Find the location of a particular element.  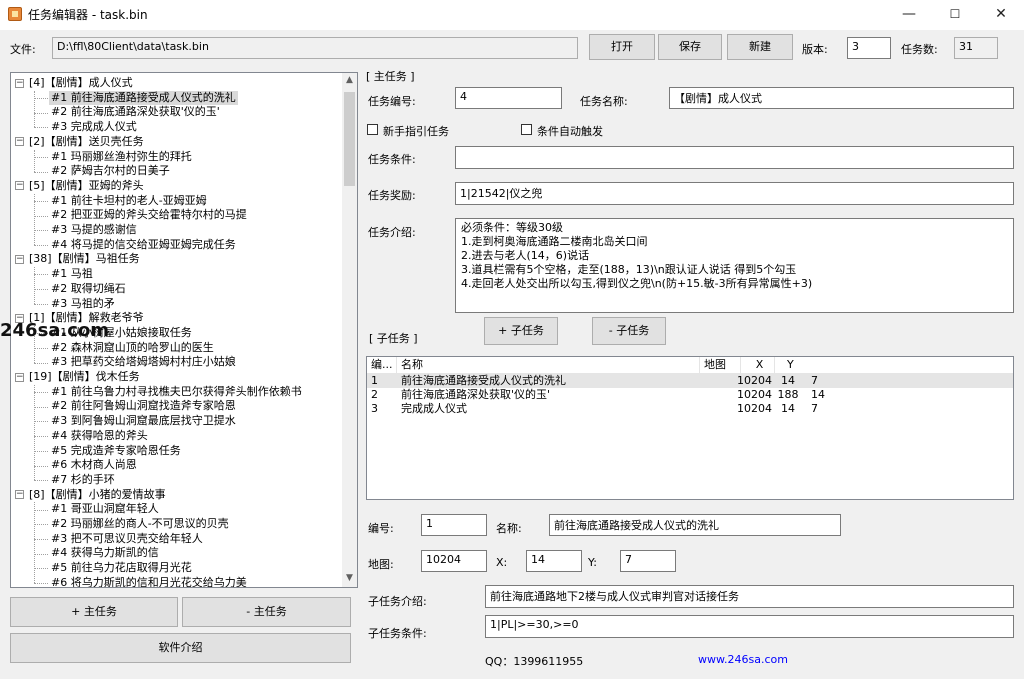

tree-item: #4 获得哈恩的斧头 is located at coordinates (99, 436).